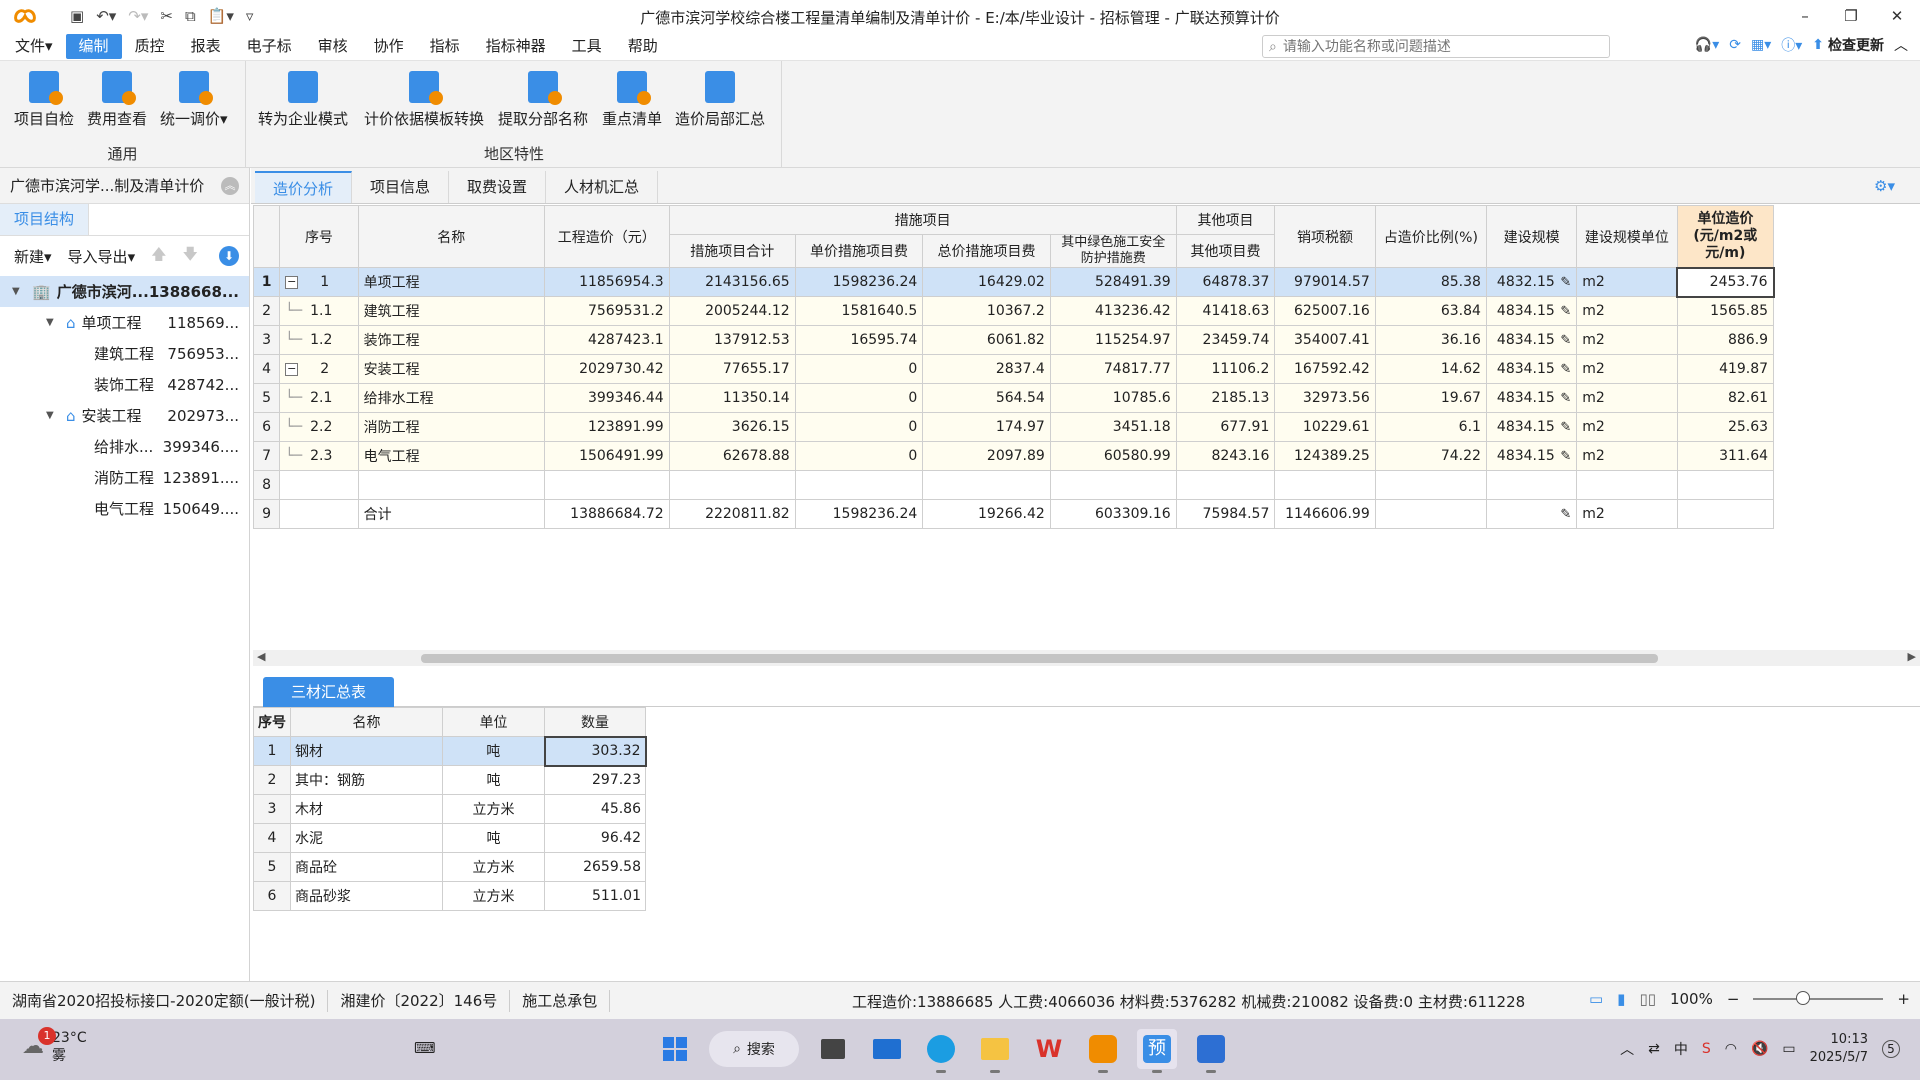 The width and height of the screenshot is (1920, 1080). I want to click on cell-material-unit: 吨, so click(493, 751).